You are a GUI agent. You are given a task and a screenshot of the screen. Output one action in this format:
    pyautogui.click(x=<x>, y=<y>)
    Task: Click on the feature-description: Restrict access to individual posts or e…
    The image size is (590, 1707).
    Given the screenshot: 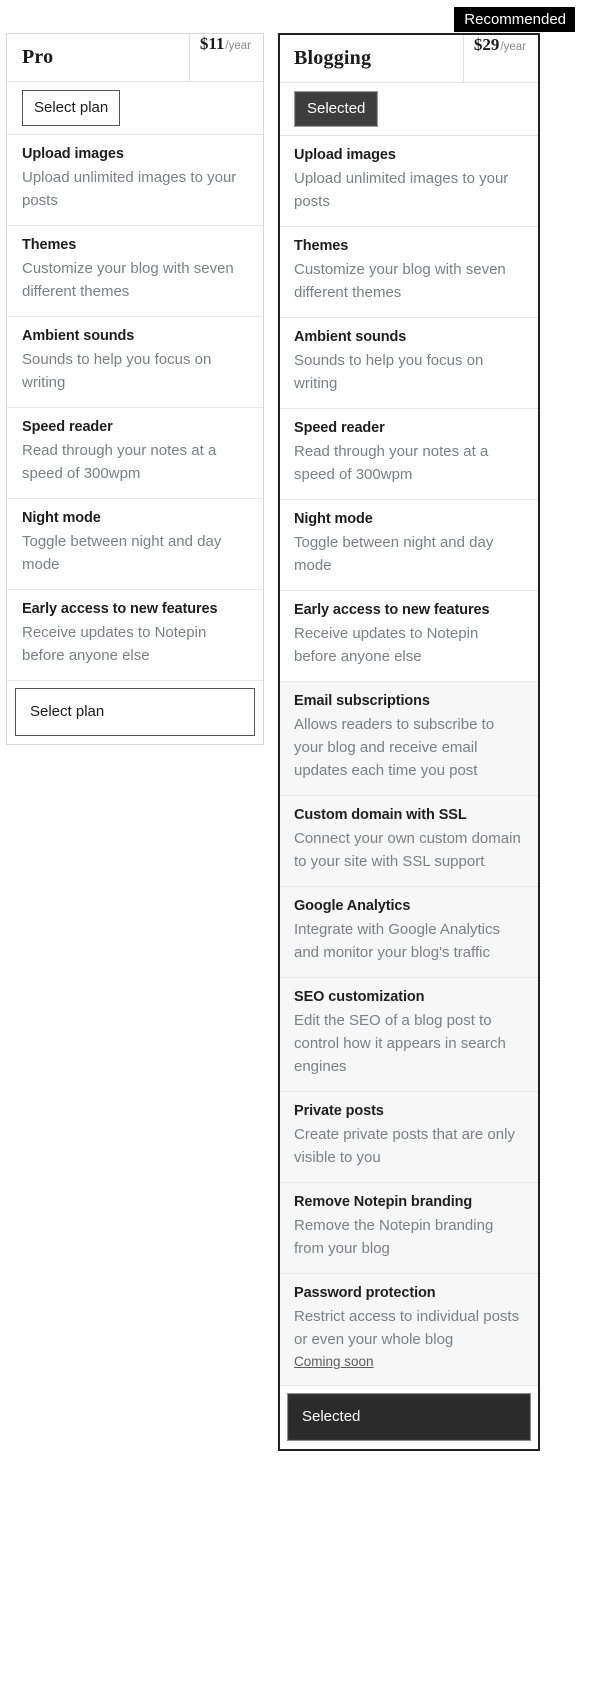 What is the action you would take?
    pyautogui.click(x=407, y=1328)
    